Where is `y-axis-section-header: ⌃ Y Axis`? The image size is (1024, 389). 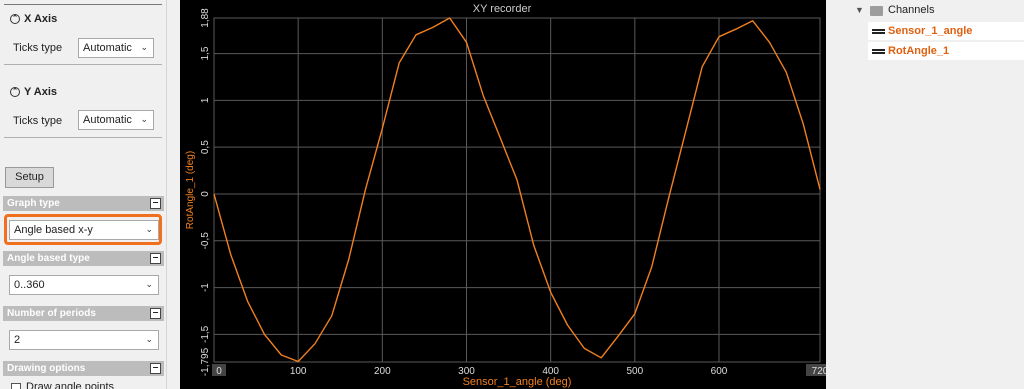 y-axis-section-header: ⌃ Y Axis is located at coordinates (33, 92).